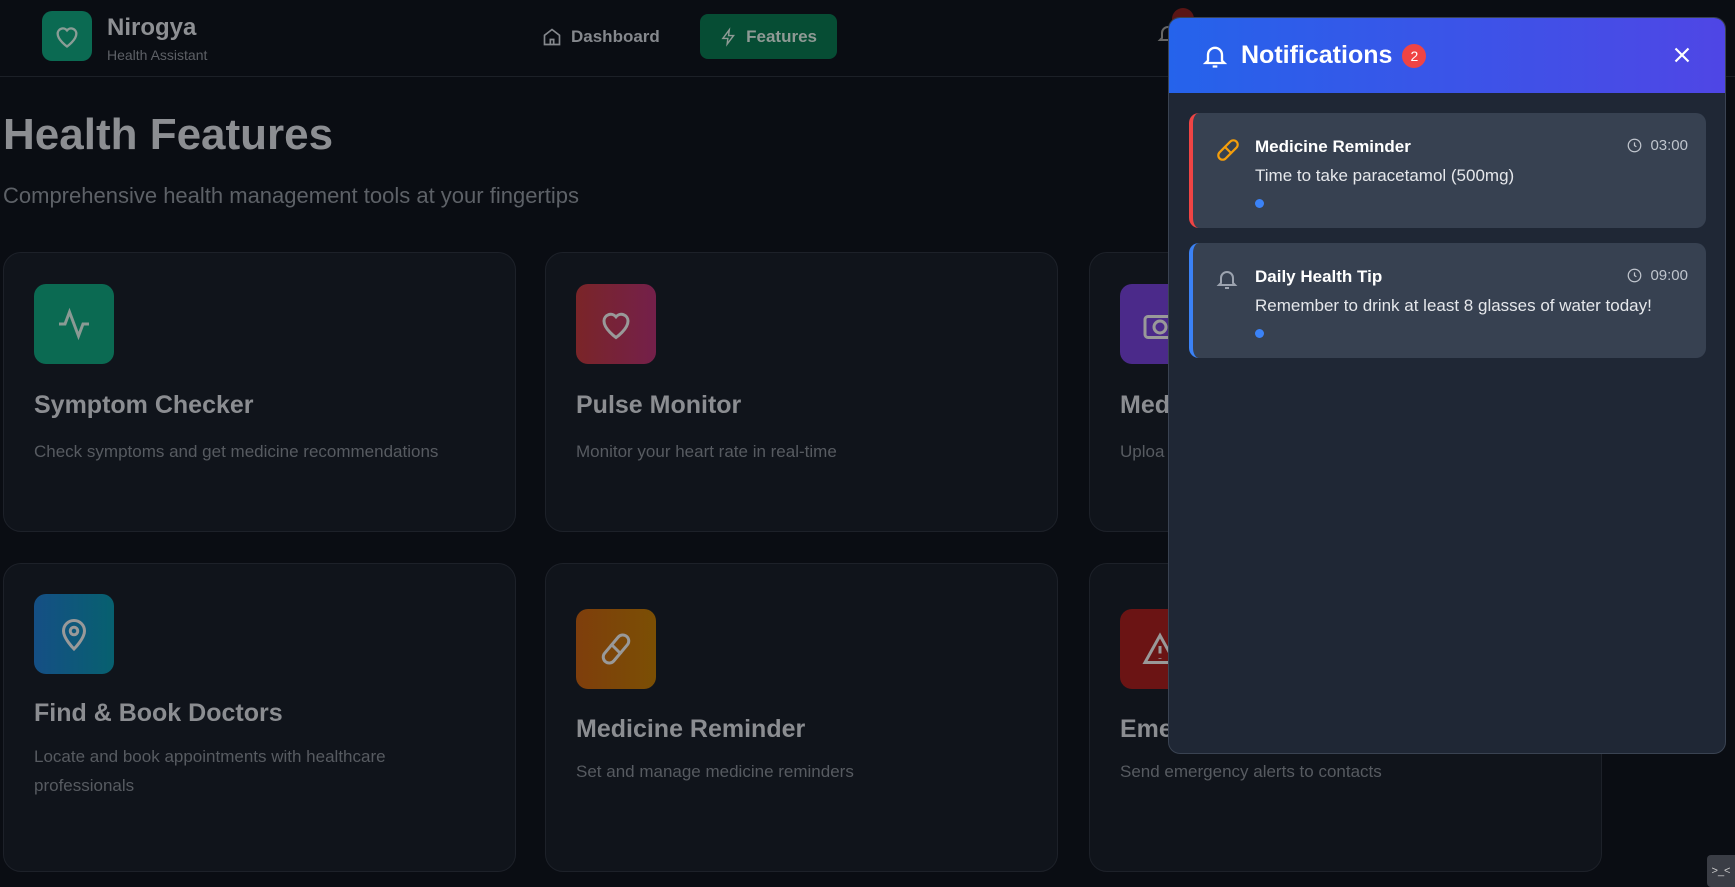 The height and width of the screenshot is (887, 1735). I want to click on notifications-header: Notifications 2, so click(1447, 55).